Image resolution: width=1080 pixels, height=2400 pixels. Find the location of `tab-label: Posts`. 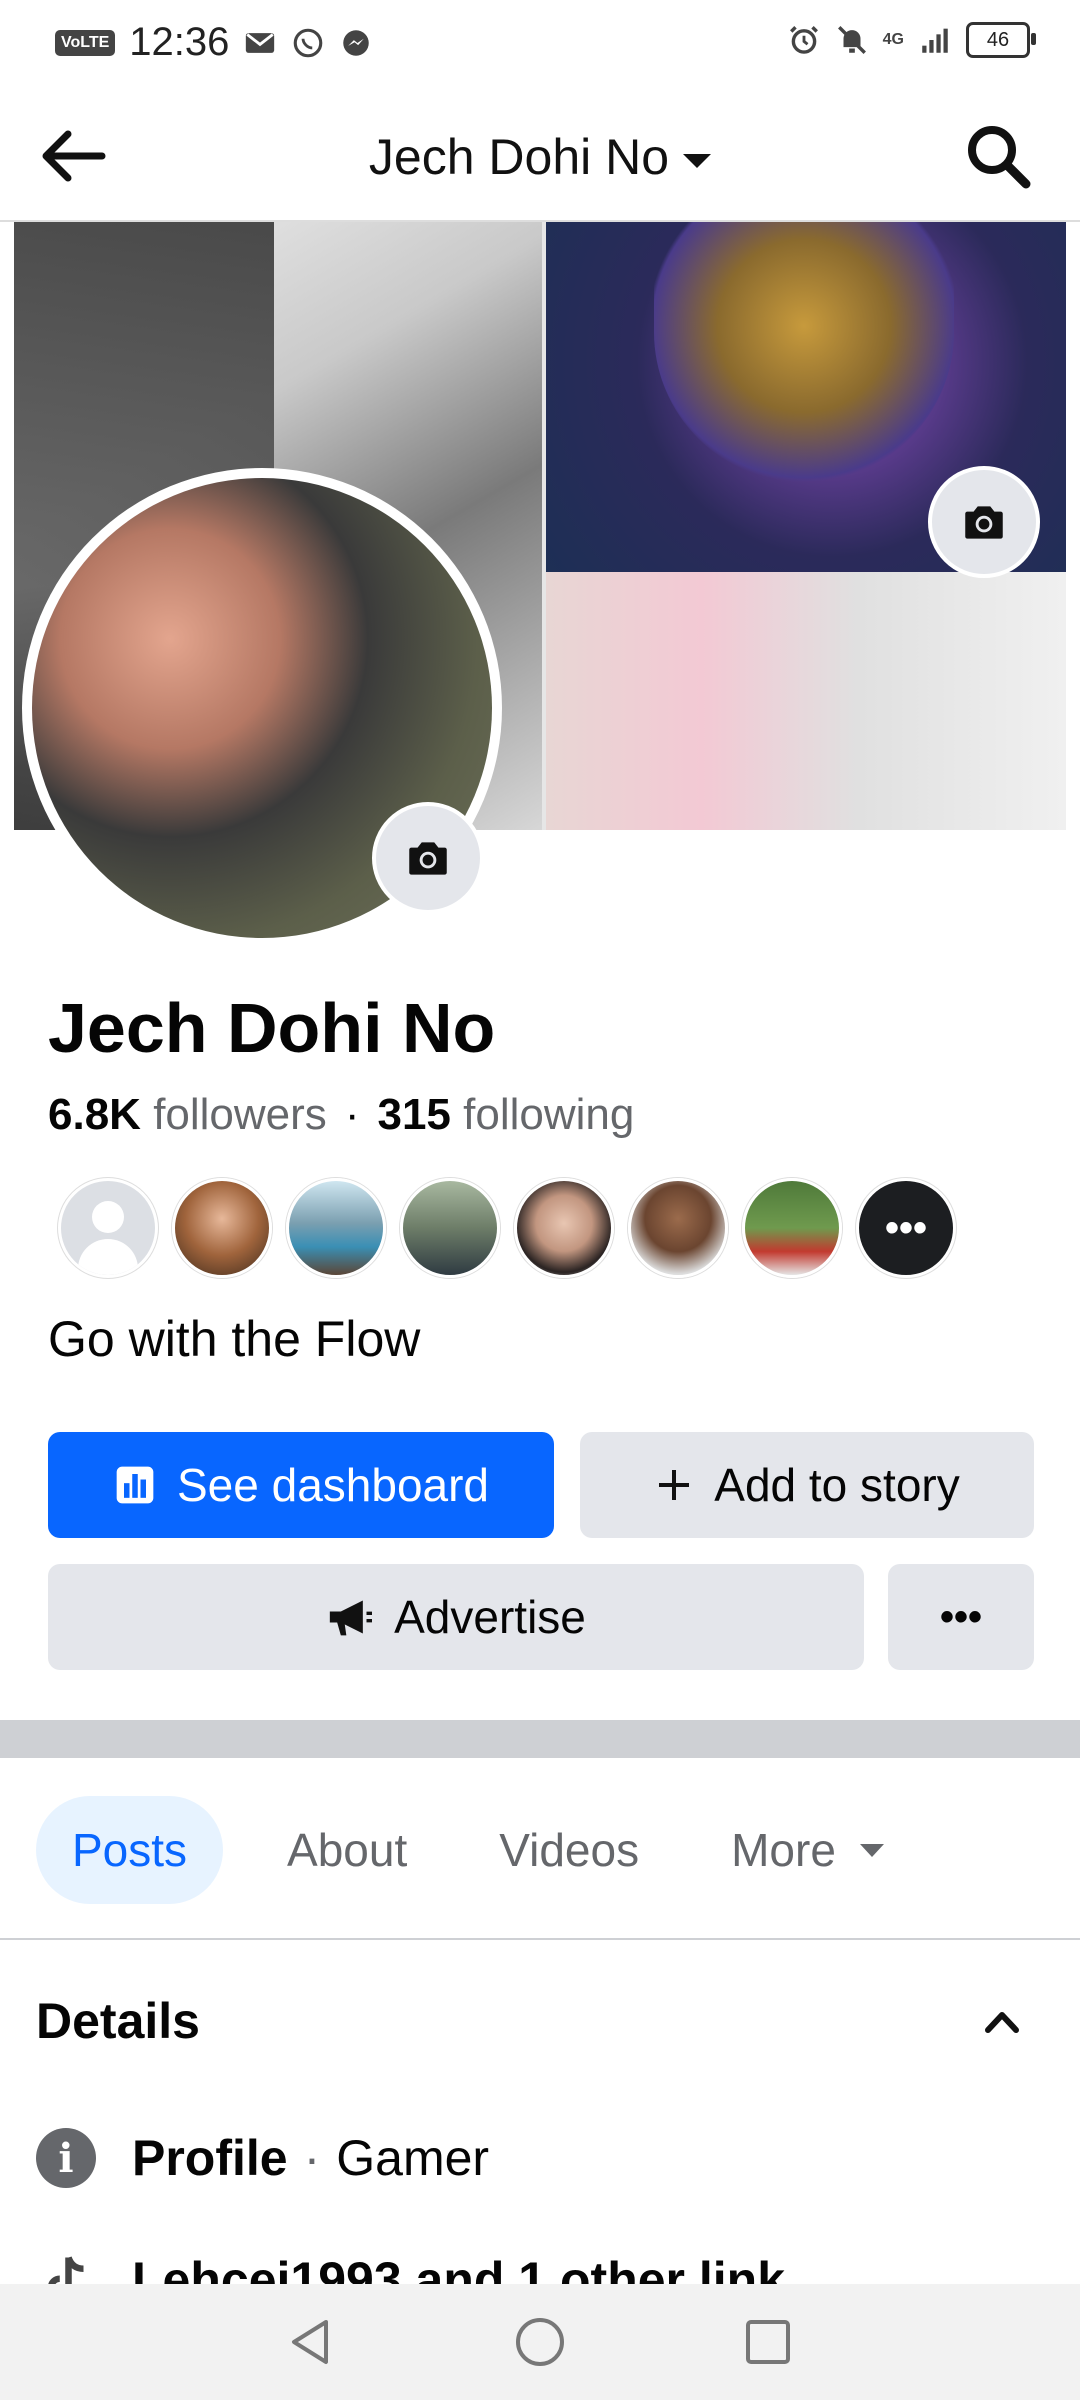

tab-label: Posts is located at coordinates (130, 1850).